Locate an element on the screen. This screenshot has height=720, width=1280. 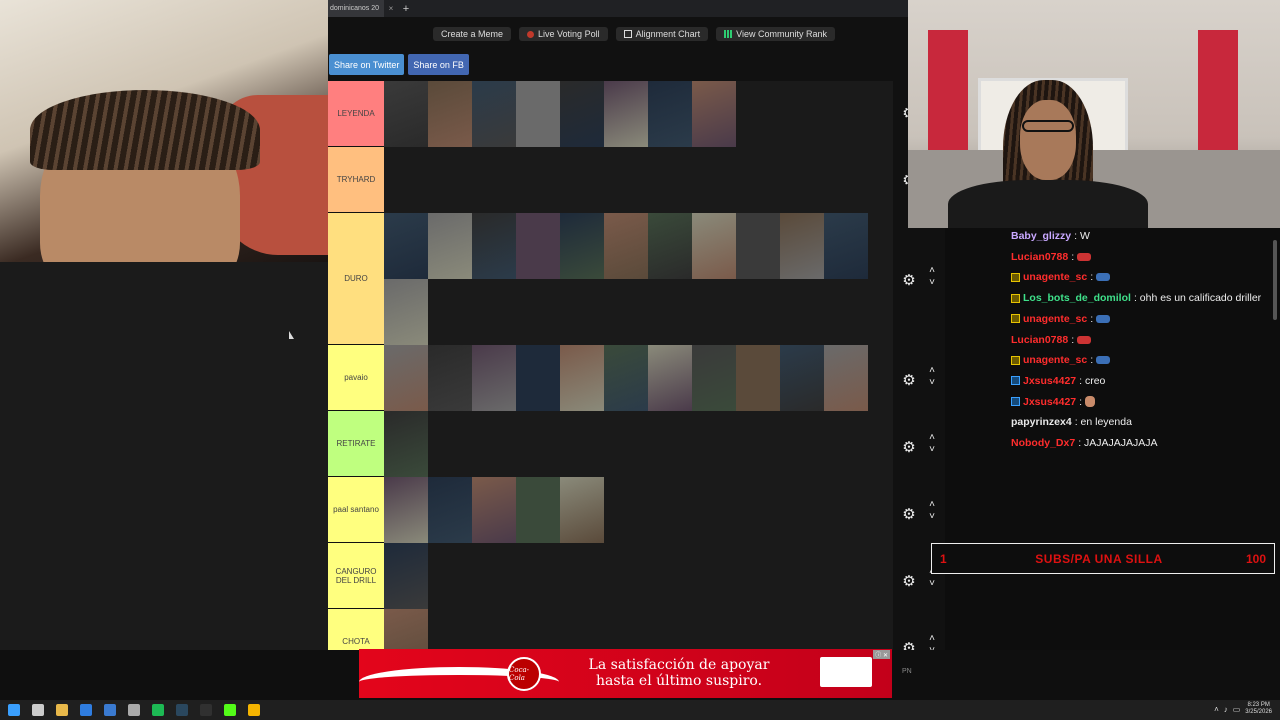
search-icon is located at coordinates (38, 710).